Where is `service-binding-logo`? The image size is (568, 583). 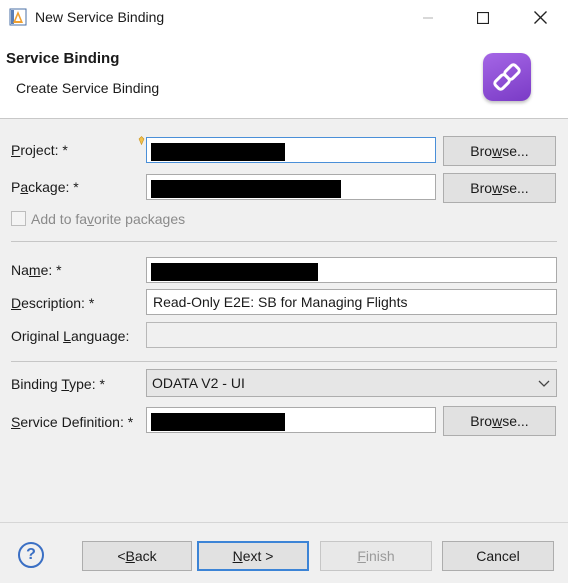 service-binding-logo is located at coordinates (507, 77).